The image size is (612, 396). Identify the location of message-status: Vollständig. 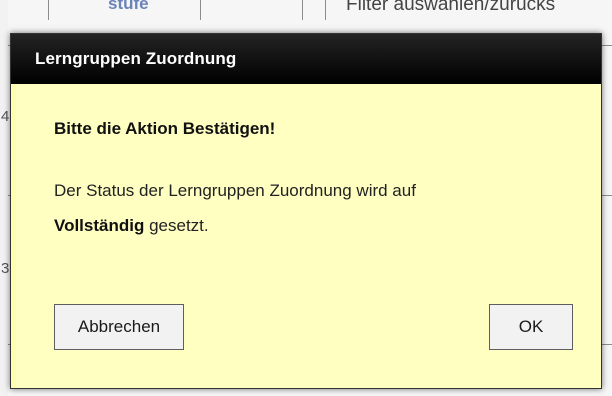
(99, 225).